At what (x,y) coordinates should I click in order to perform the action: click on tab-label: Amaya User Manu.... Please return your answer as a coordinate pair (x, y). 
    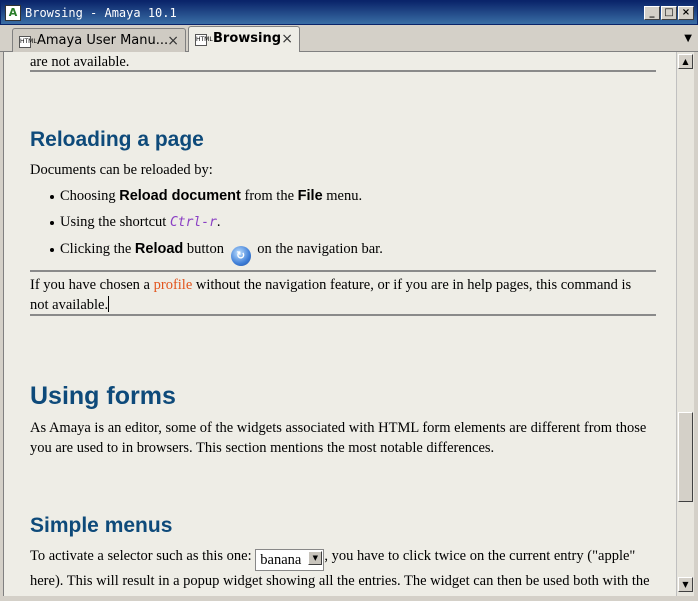
    Looking at the image, I should click on (103, 40).